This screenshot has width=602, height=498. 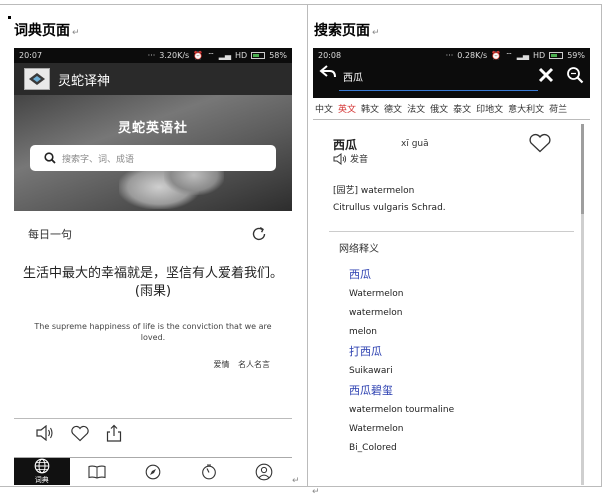 I want to click on bullet-mark, so click(x=9, y=17).